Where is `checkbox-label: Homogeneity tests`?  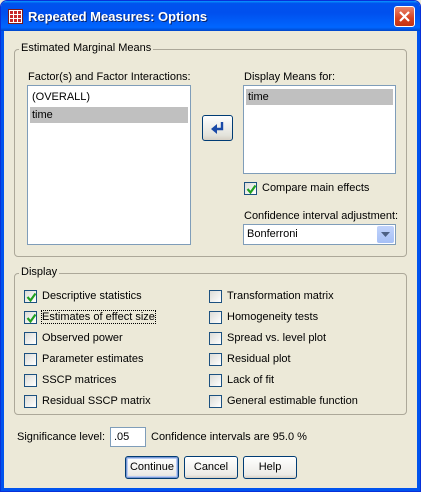 checkbox-label: Homogeneity tests is located at coordinates (273, 317).